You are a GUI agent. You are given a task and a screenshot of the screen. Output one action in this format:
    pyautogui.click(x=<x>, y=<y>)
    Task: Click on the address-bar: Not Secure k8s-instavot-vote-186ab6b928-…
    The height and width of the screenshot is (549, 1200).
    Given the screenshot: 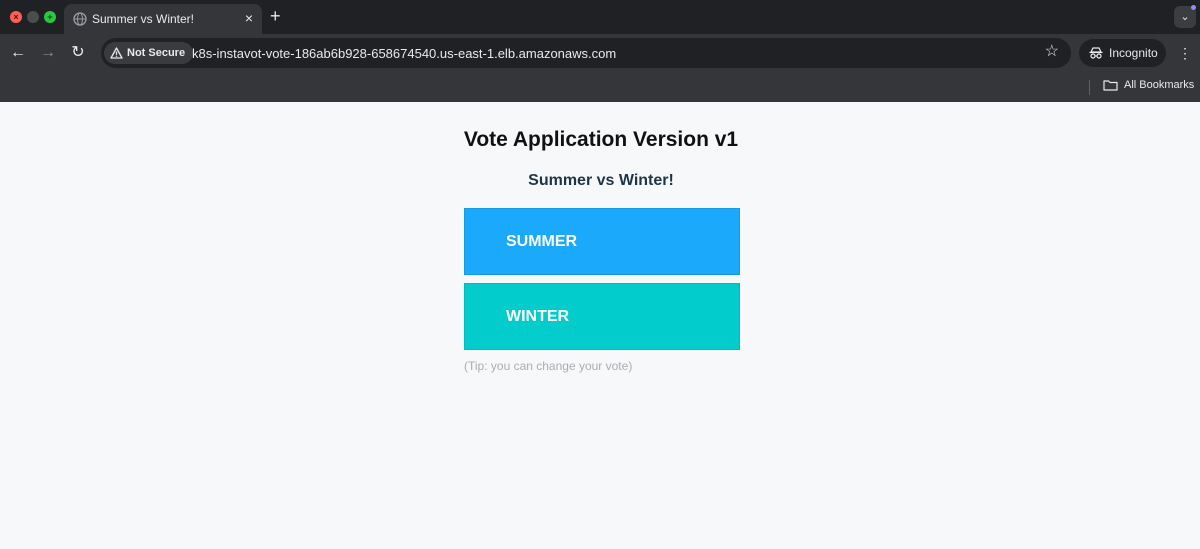 What is the action you would take?
    pyautogui.click(x=586, y=53)
    